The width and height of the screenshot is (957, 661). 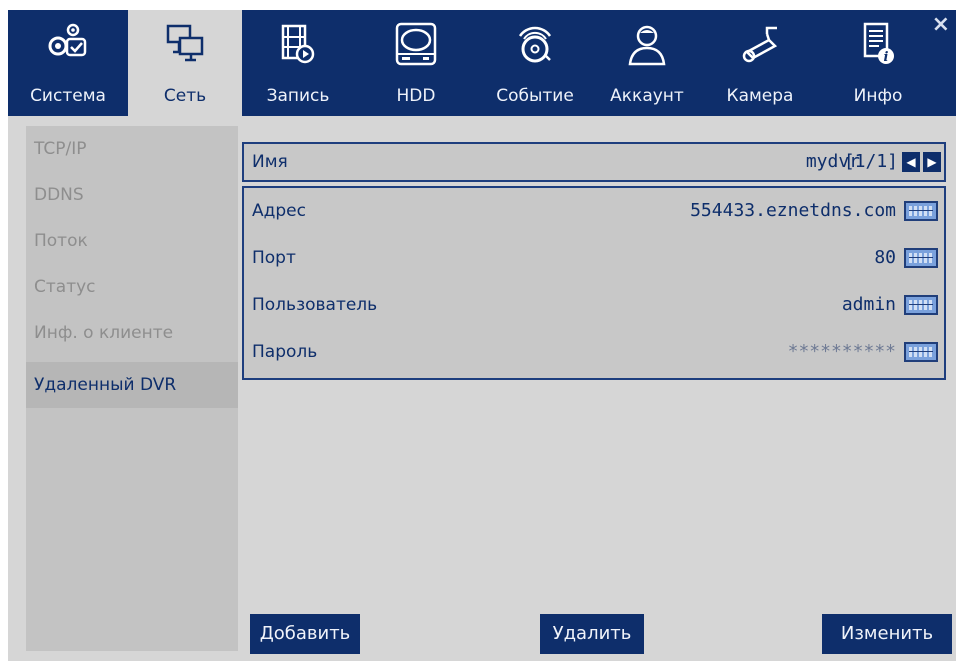 I want to click on tab-label: Сеть, so click(x=185, y=96).